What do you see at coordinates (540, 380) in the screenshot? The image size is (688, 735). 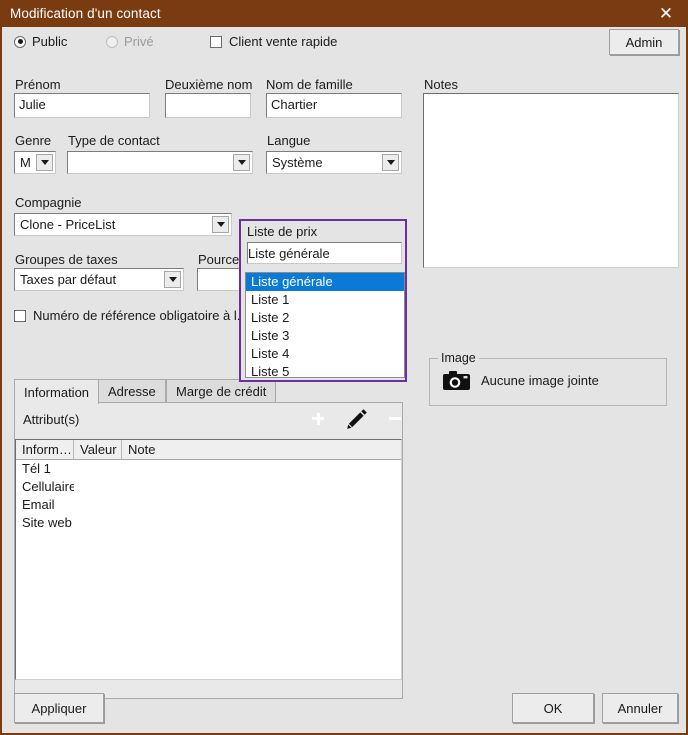 I see `image-status-text: Aucune image jointe` at bounding box center [540, 380].